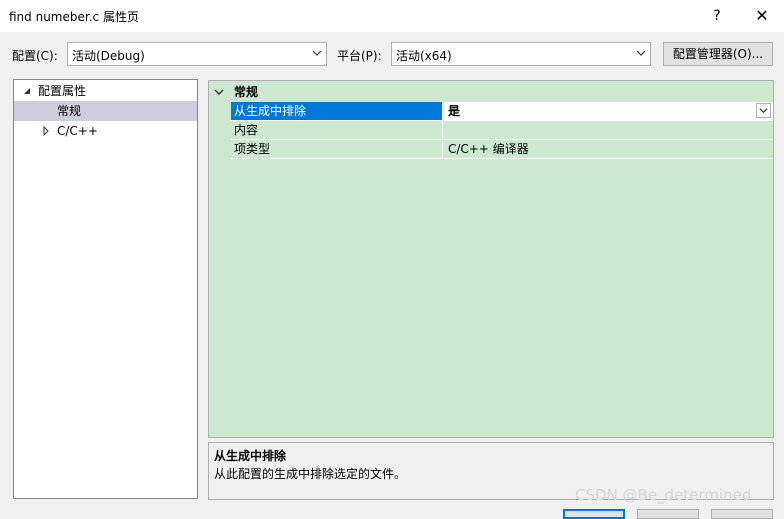 This screenshot has height=519, width=784. What do you see at coordinates (108, 56) in the screenshot?
I see `config-select-value: 活动(Debug)` at bounding box center [108, 56].